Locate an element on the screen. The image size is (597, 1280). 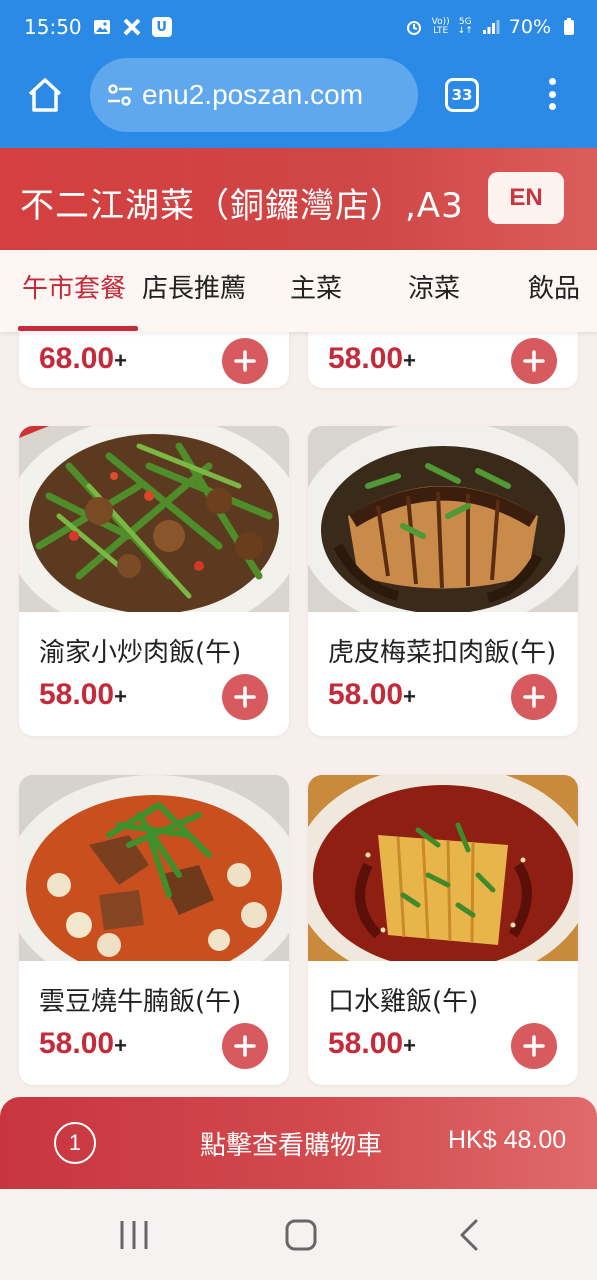
x-app-icon is located at coordinates (132, 27).